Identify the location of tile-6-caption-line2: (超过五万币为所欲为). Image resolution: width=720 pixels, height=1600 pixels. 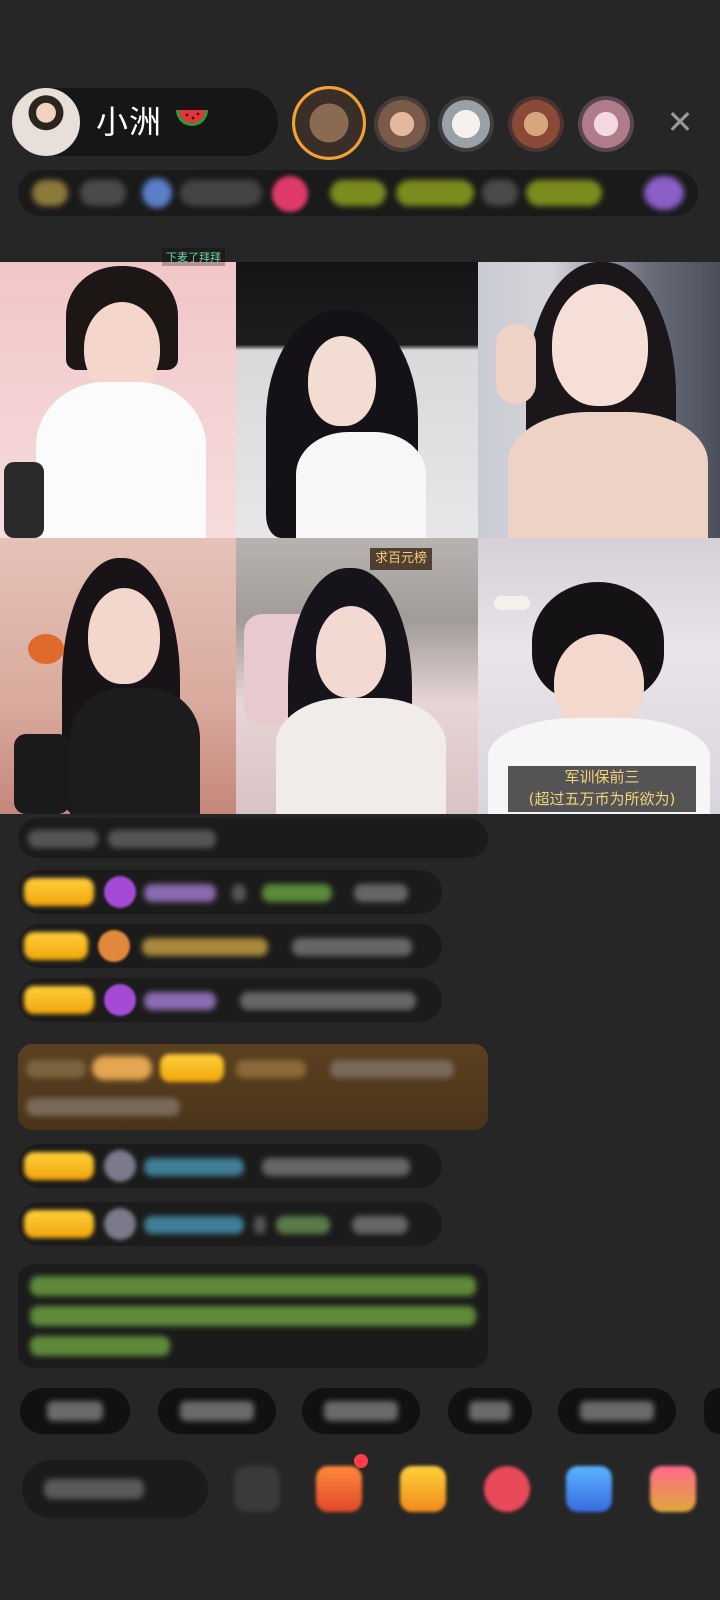
(602, 799).